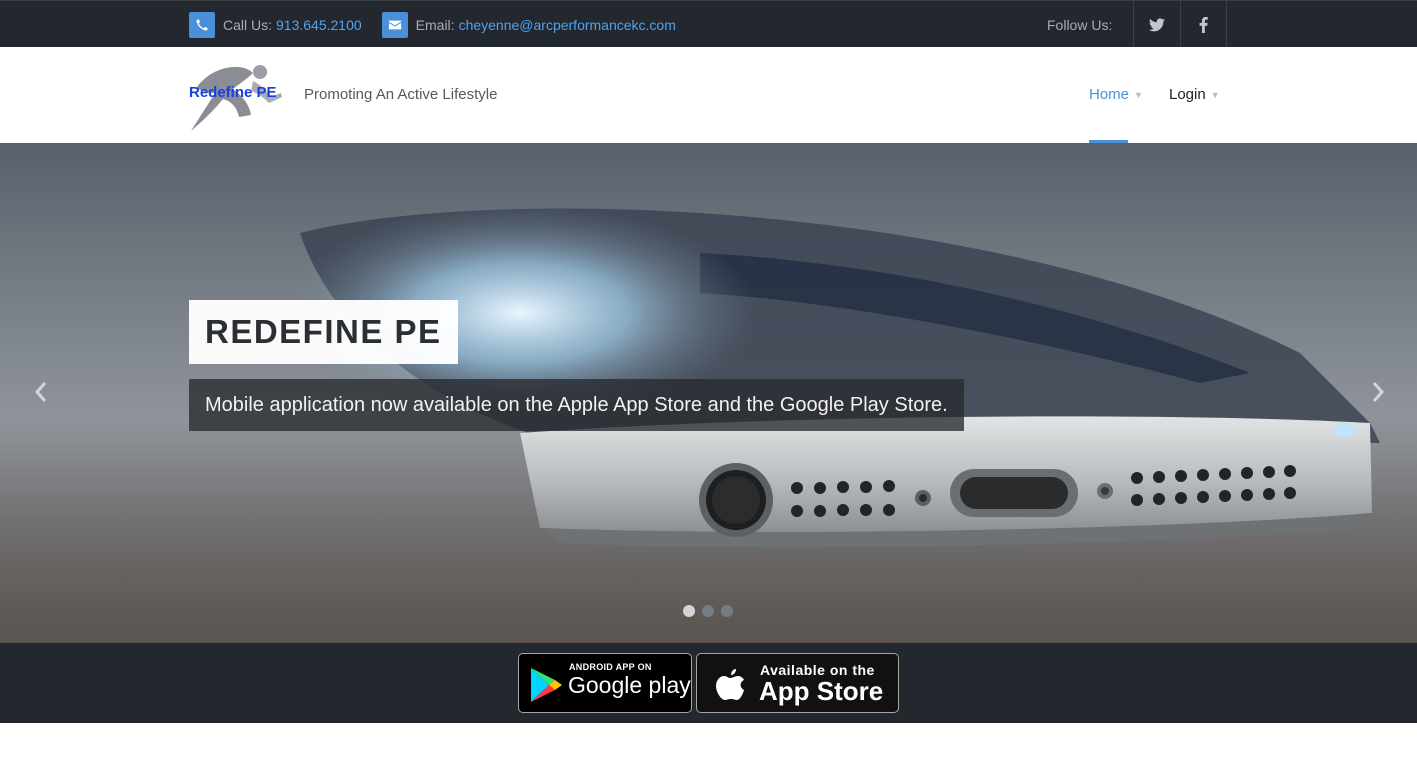 The width and height of the screenshot is (1417, 771). Describe the element at coordinates (323, 332) in the screenshot. I see `hero-title: REDEFINE PE` at that location.